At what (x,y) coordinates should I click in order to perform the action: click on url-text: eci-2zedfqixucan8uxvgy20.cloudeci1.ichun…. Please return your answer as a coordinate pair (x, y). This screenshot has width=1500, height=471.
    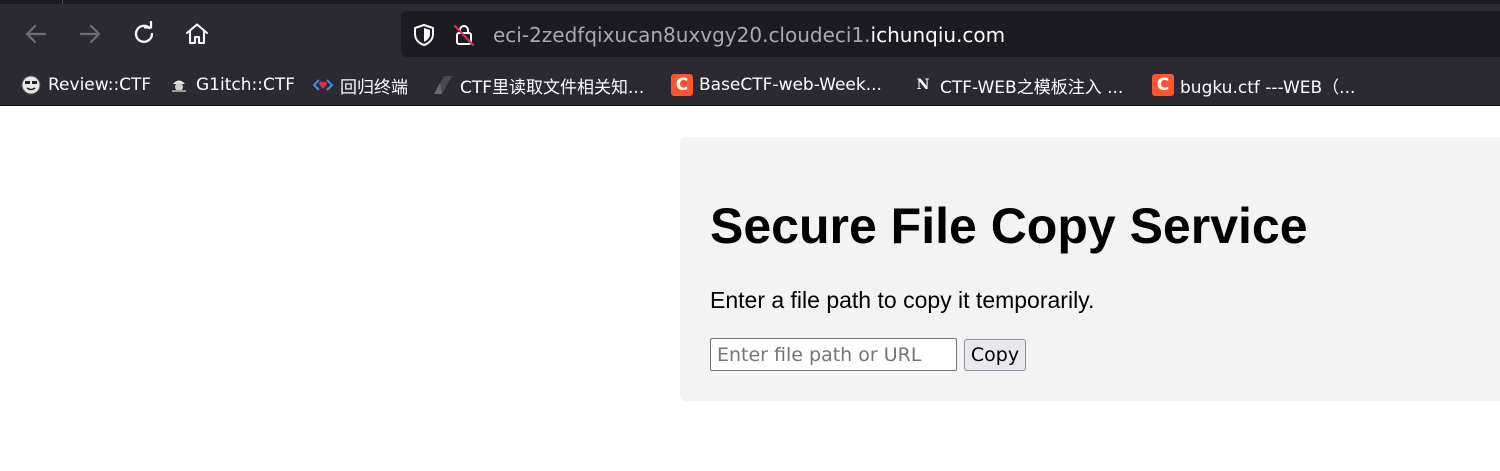
    Looking at the image, I should click on (749, 35).